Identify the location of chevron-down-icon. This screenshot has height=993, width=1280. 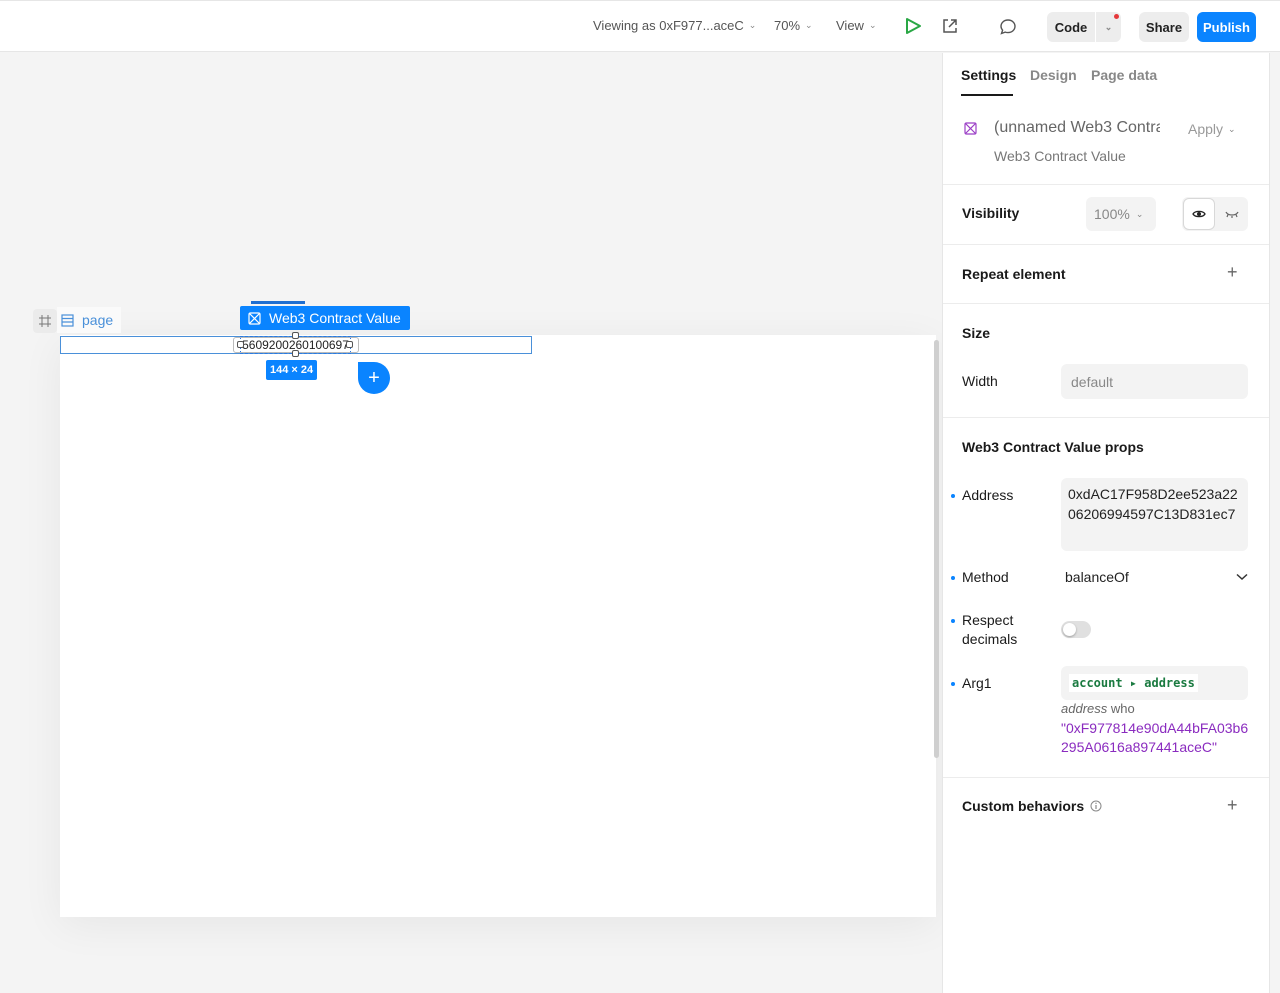
(1242, 577).